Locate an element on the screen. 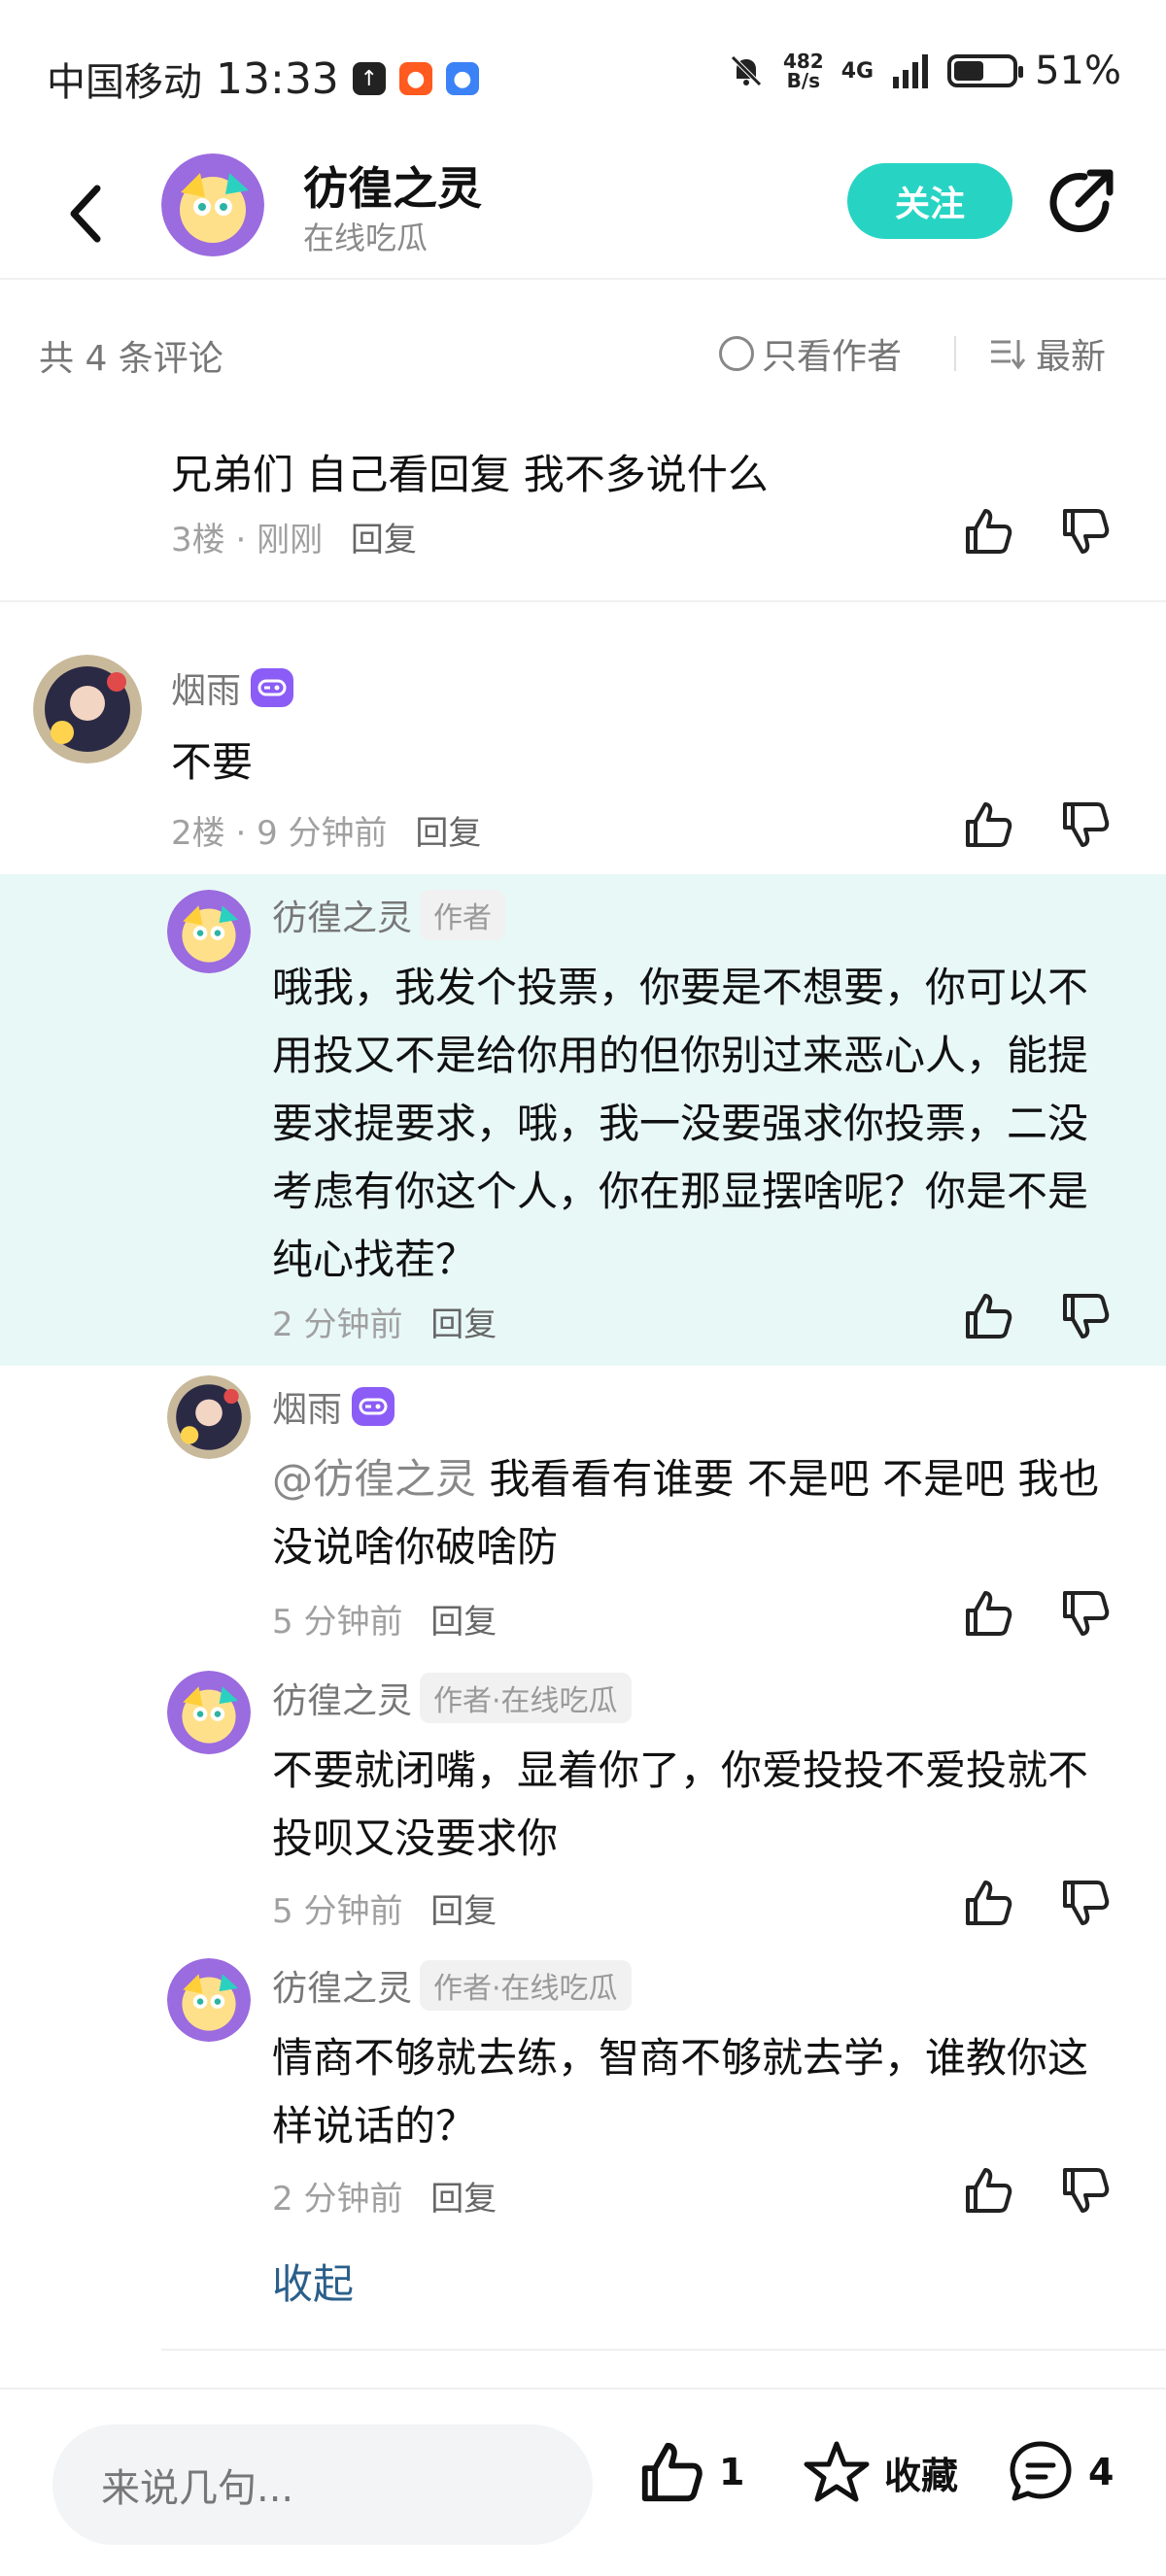  favorite-label: 收藏 is located at coordinates (921, 2475).